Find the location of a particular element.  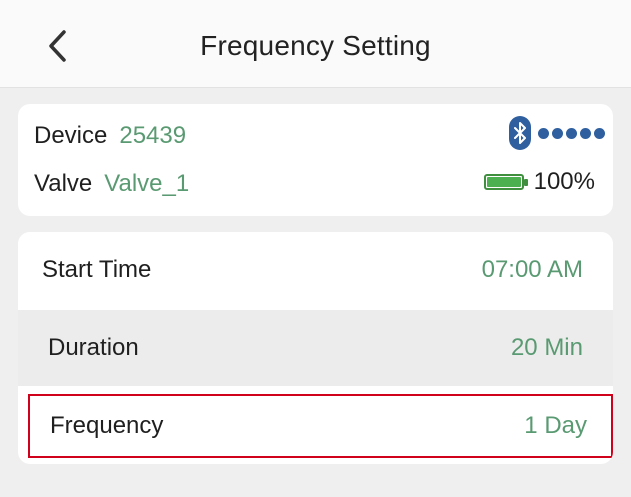

valve-row: Valve Valve_1 is located at coordinates (111, 184).